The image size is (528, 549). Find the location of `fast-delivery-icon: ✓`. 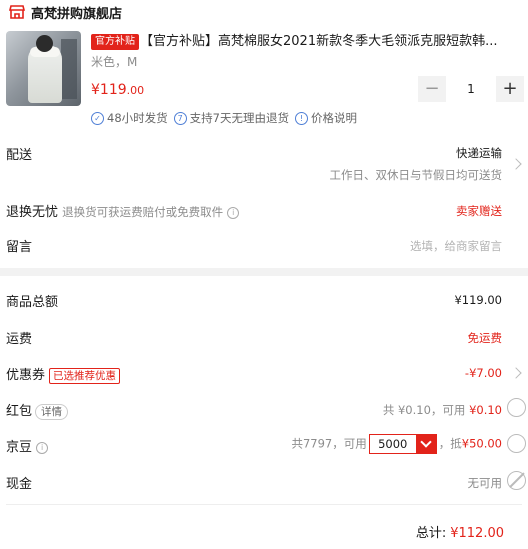

fast-delivery-icon: ✓ is located at coordinates (97, 118).